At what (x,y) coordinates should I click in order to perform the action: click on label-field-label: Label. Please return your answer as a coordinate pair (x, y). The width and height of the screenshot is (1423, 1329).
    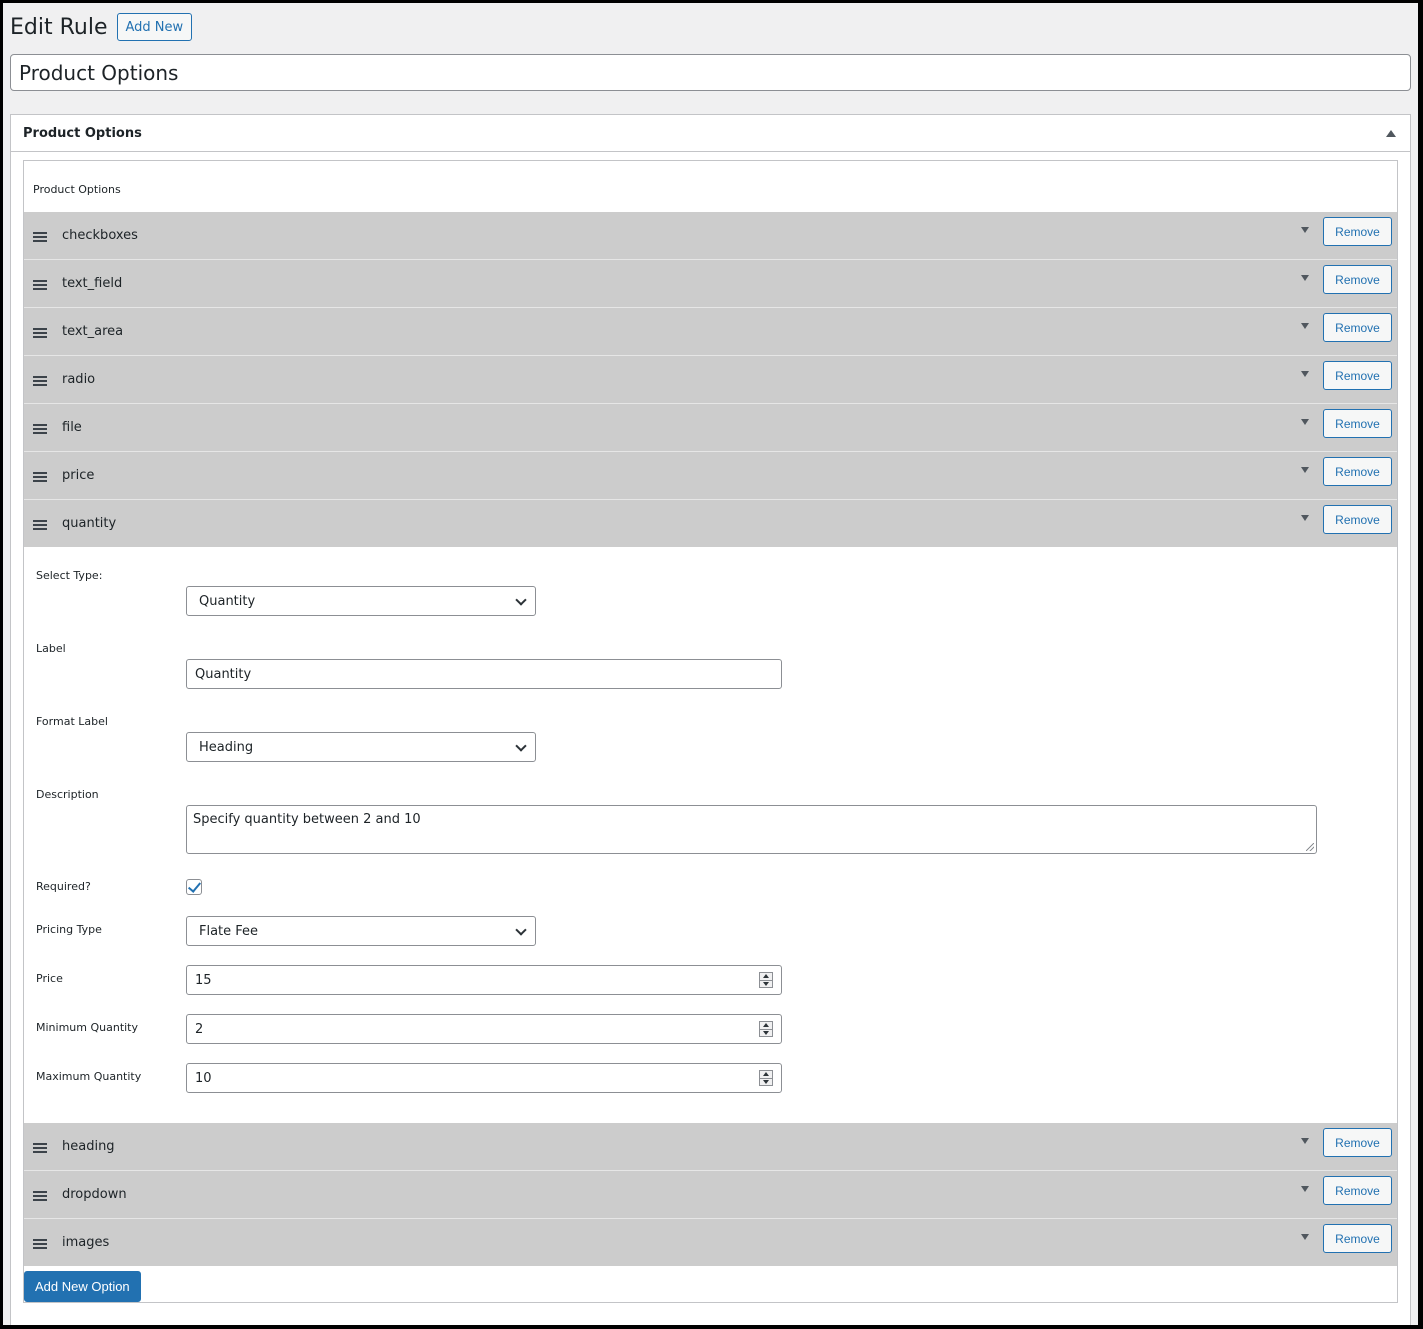
    Looking at the image, I should click on (51, 648).